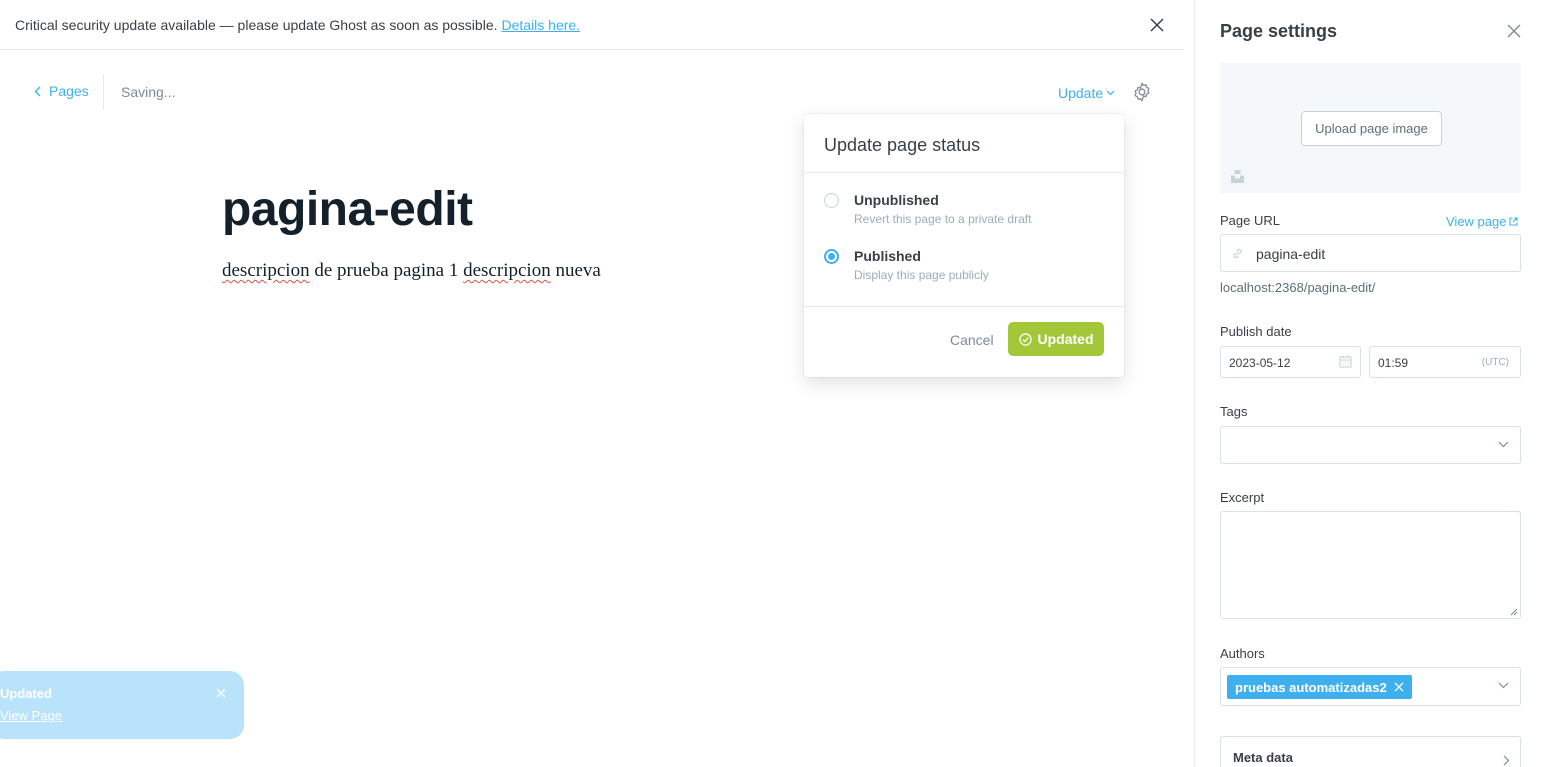  I want to click on option-label: Unpublished, so click(896, 200).